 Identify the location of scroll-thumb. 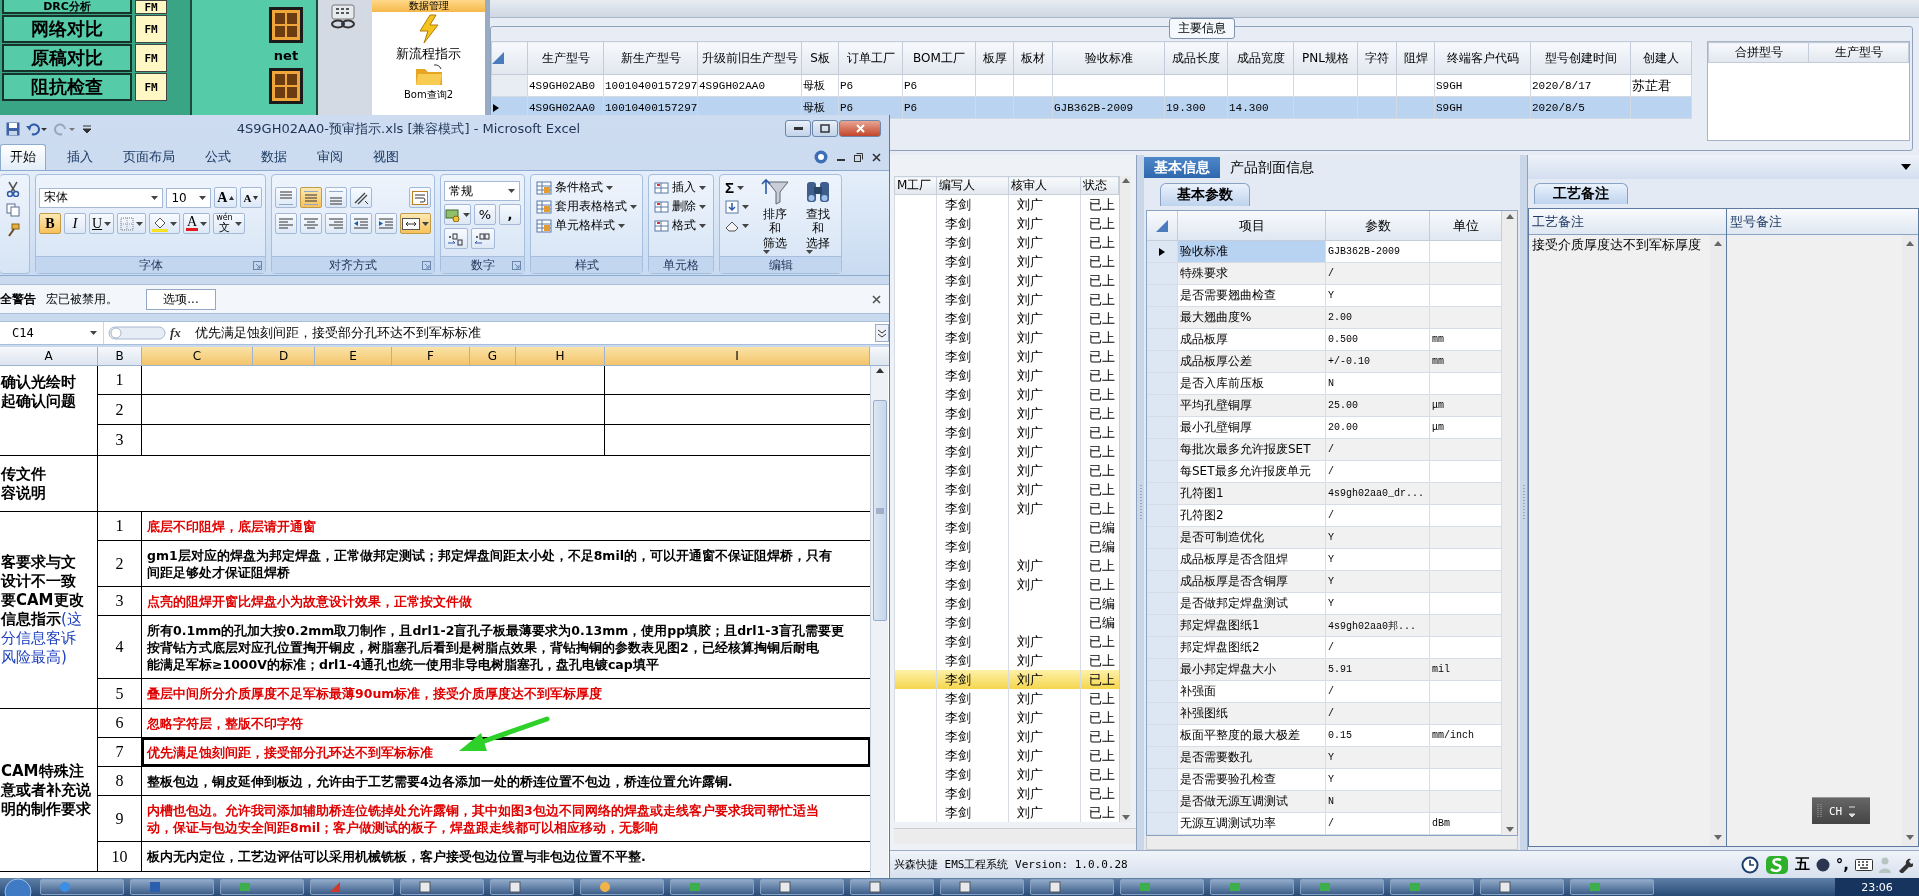
(879, 510).